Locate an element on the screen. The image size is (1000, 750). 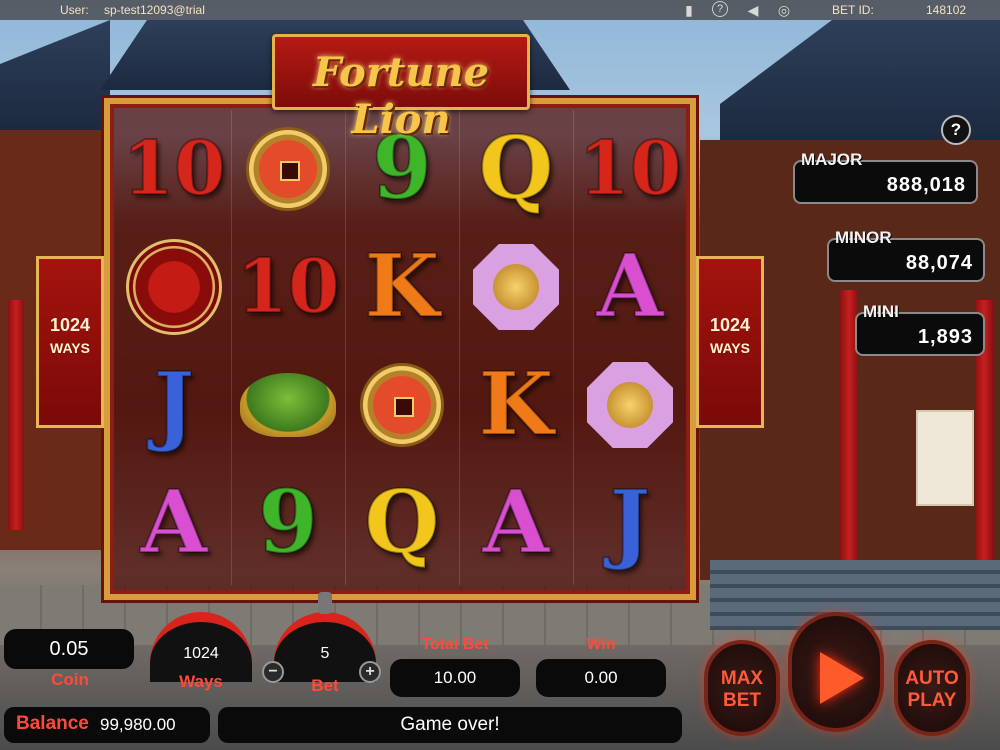
jackpot-mini-value: 1,893 is located at coordinates (945, 337).